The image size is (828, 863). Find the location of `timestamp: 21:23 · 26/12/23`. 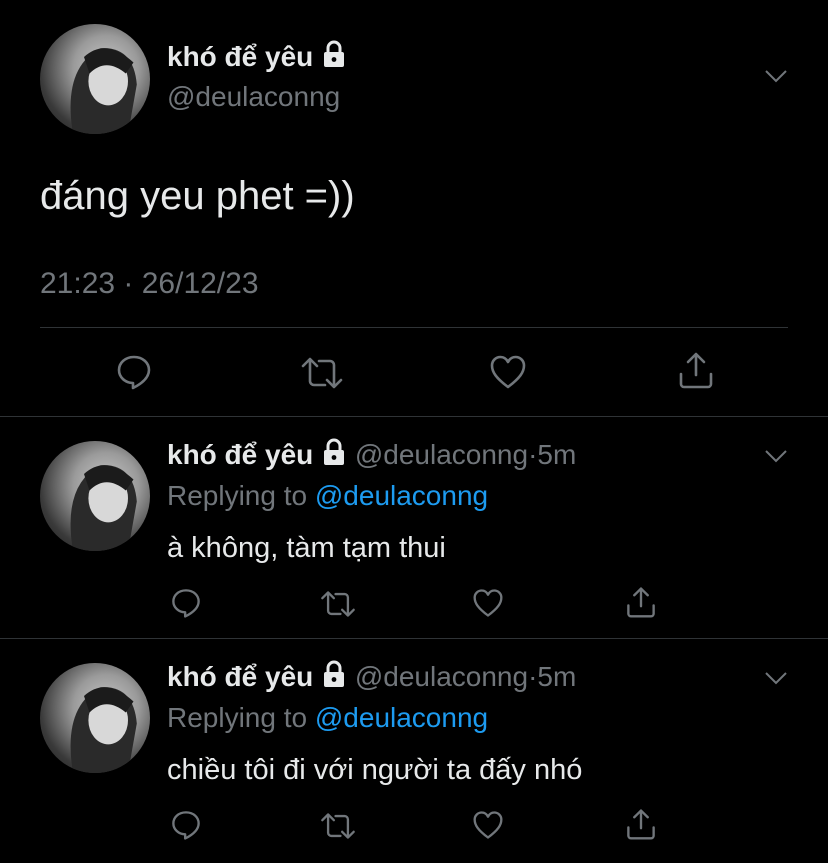

timestamp: 21:23 · 26/12/23 is located at coordinates (149, 284).